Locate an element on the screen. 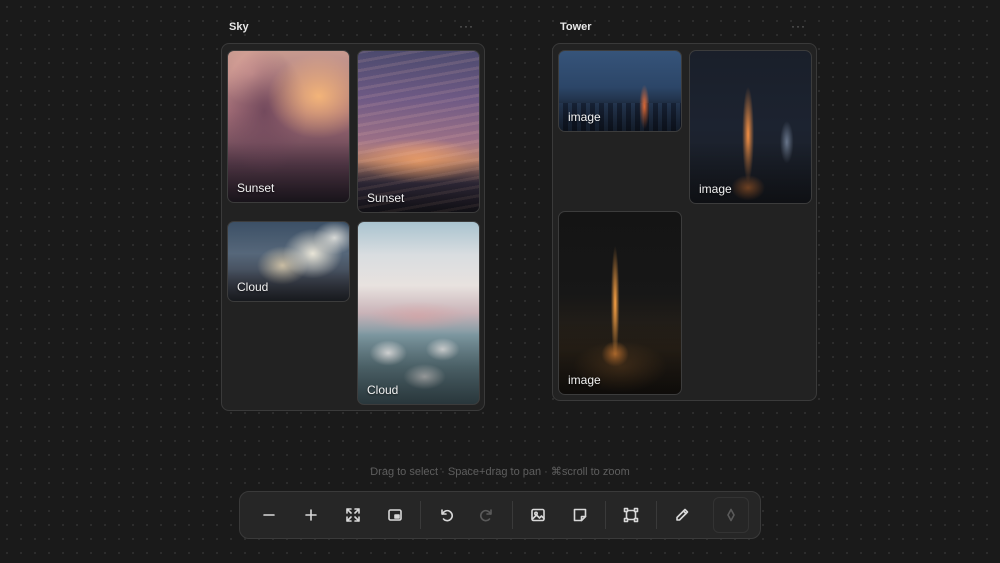  minus-icon is located at coordinates (269, 515).